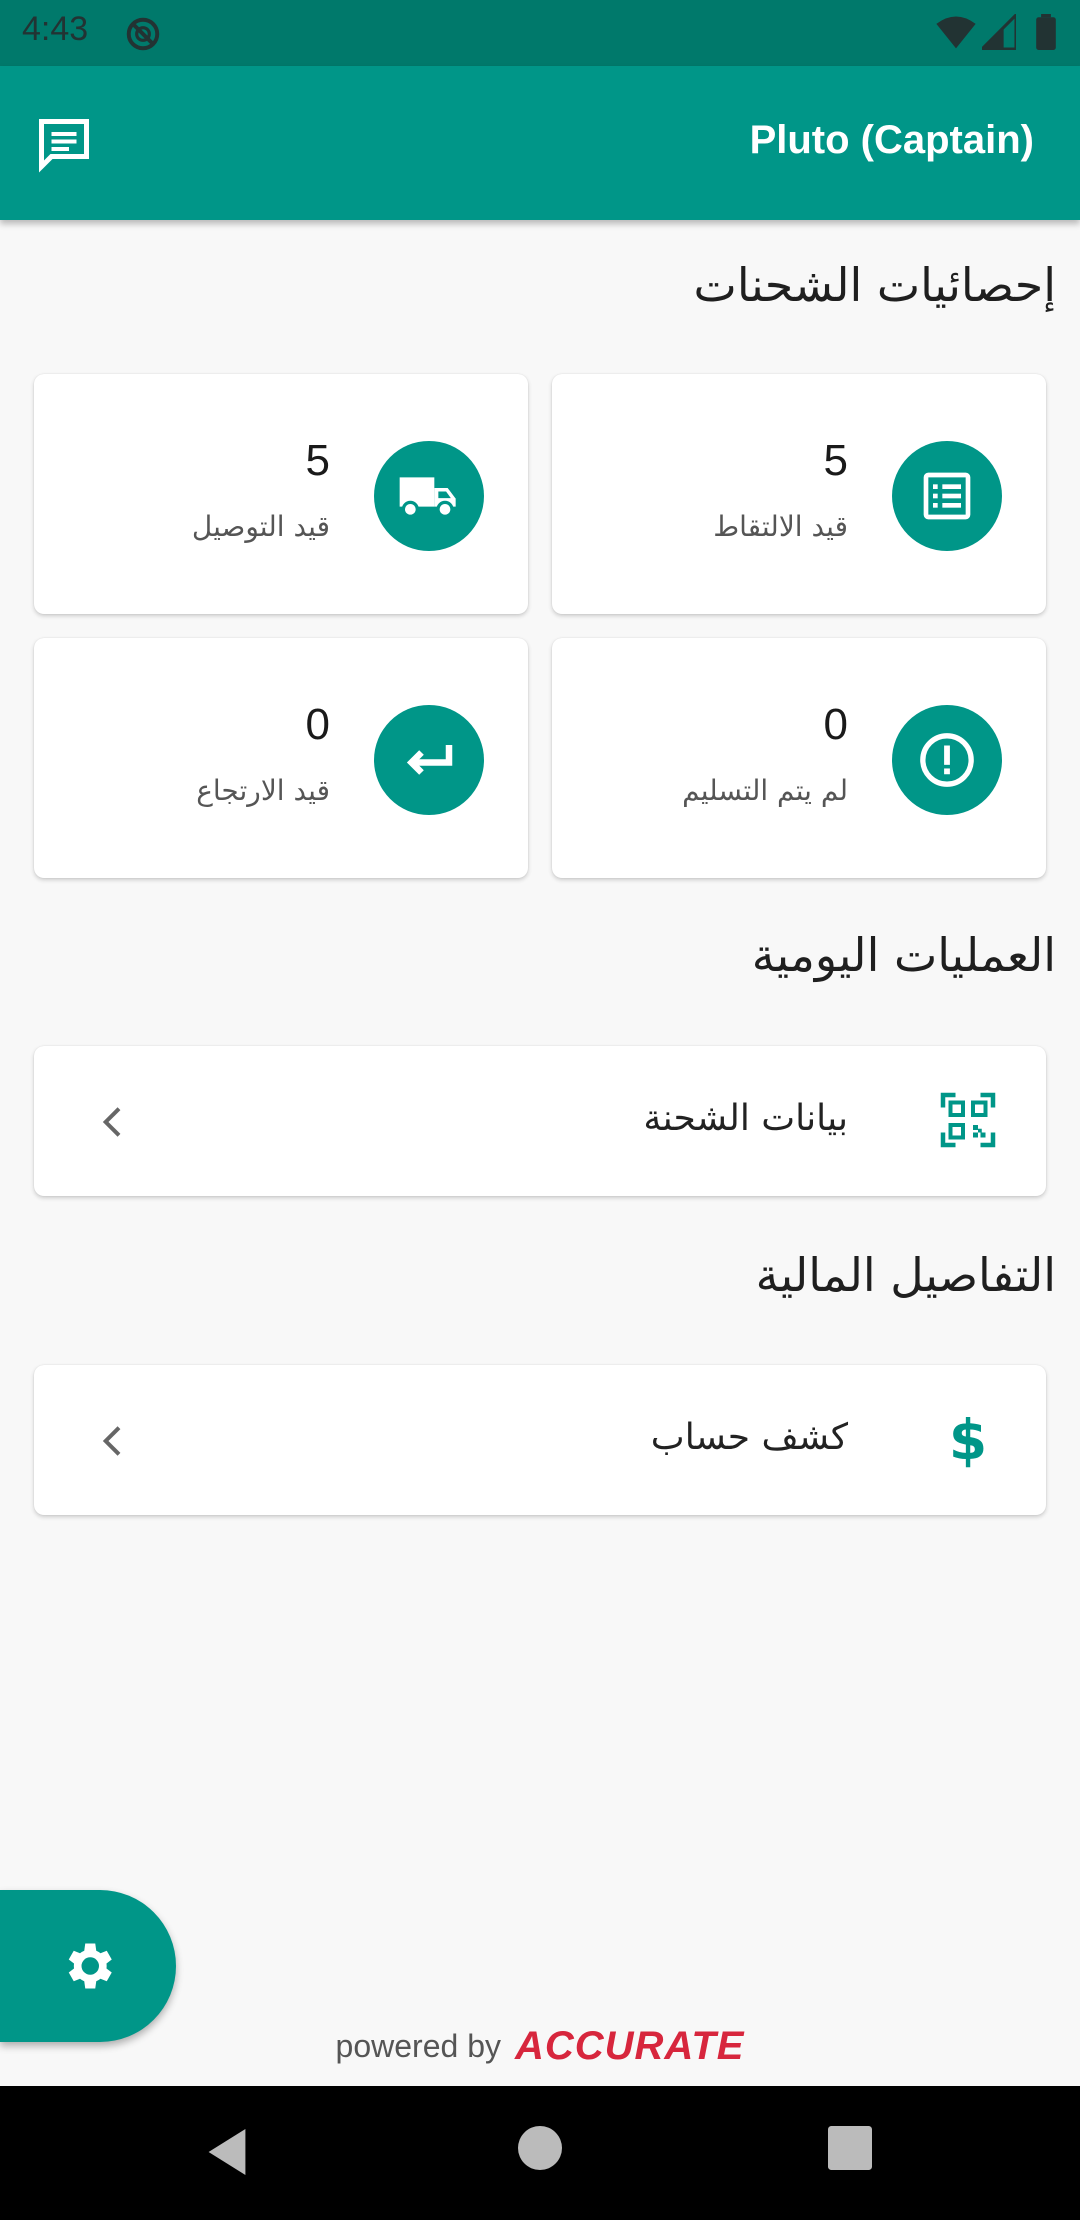 This screenshot has height=2220, width=1080. I want to click on app-bar: Pluto (Captain), so click(540, 143).